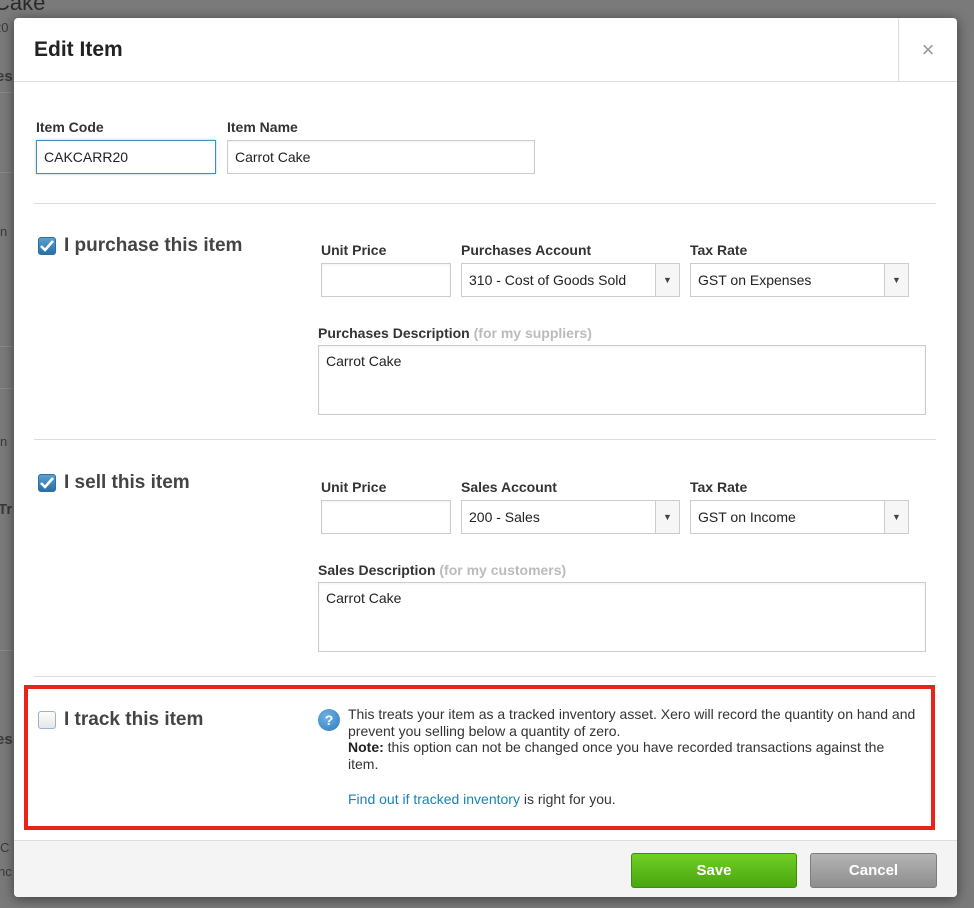 This screenshot has width=974, height=908. Describe the element at coordinates (134, 719) in the screenshot. I see `track-section-title: I track this item` at that location.